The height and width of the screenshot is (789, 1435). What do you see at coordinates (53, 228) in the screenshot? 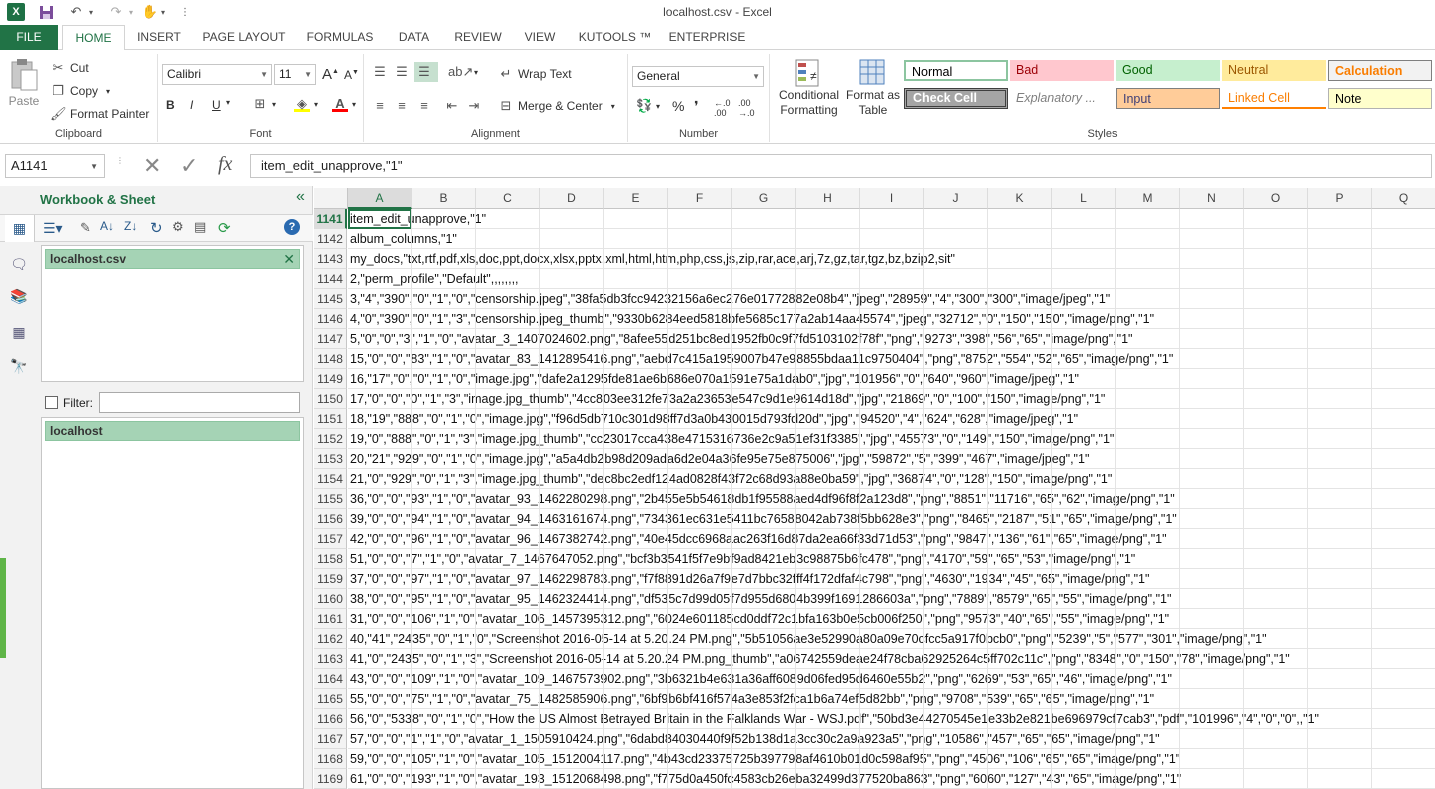
I see `list-icon: ☰▾` at bounding box center [53, 228].